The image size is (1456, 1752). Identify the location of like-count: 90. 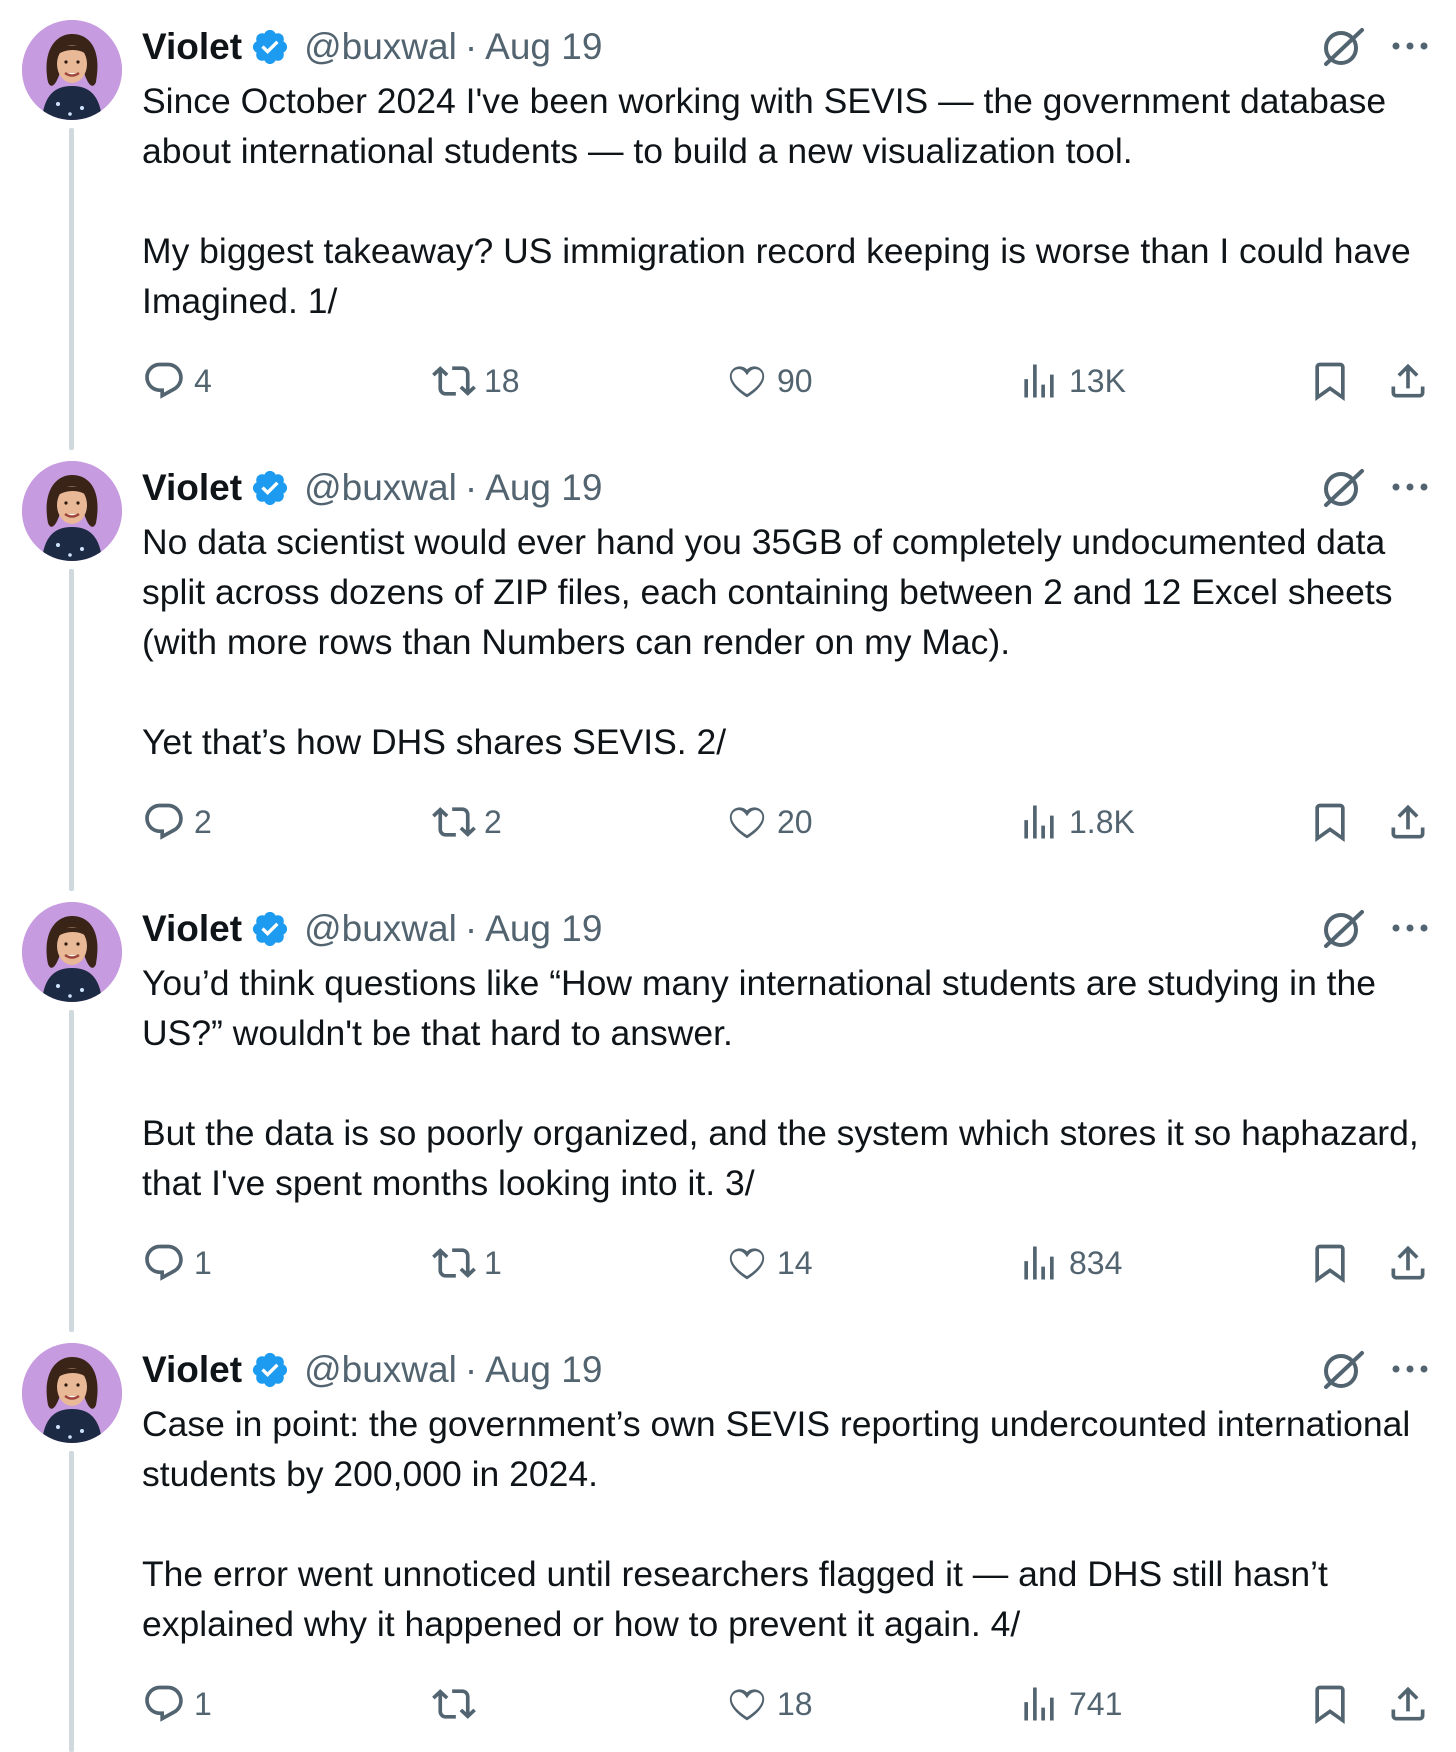
(795, 380).